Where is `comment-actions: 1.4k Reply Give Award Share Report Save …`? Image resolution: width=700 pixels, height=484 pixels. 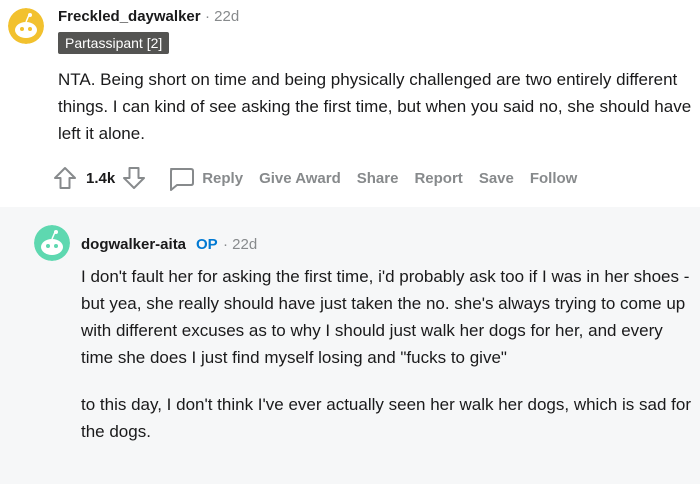
comment-actions: 1.4k Reply Give Award Share Report Save … is located at coordinates (313, 178).